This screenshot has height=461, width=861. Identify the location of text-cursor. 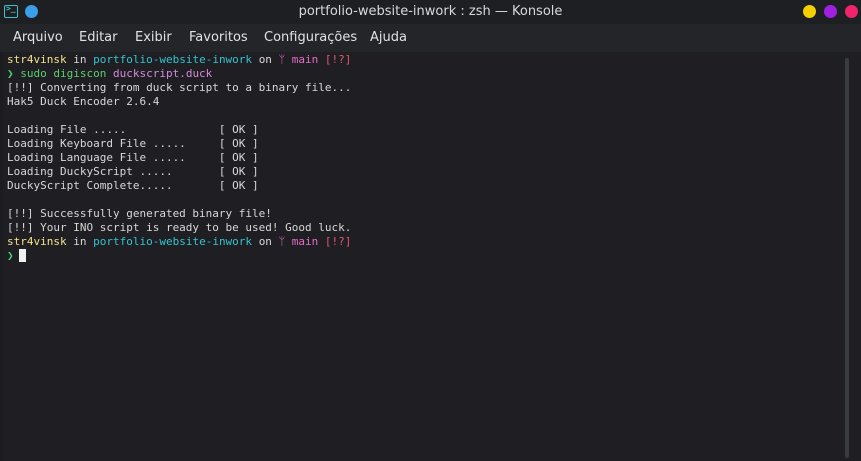
(22, 255).